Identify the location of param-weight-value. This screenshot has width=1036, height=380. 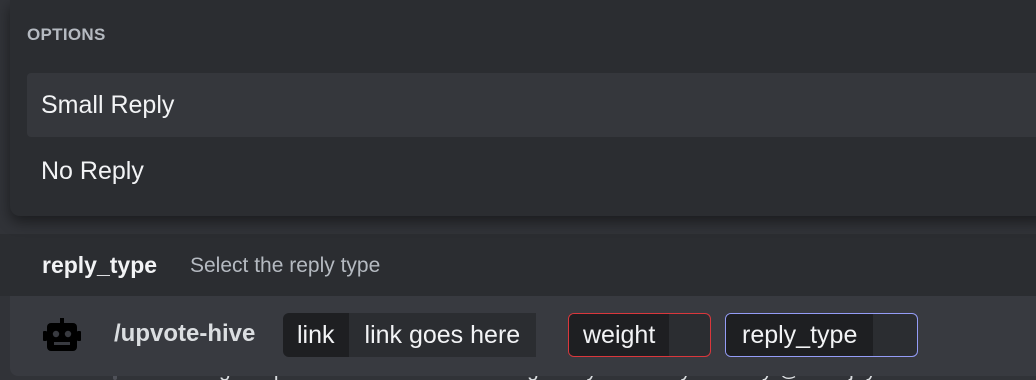
(685, 335).